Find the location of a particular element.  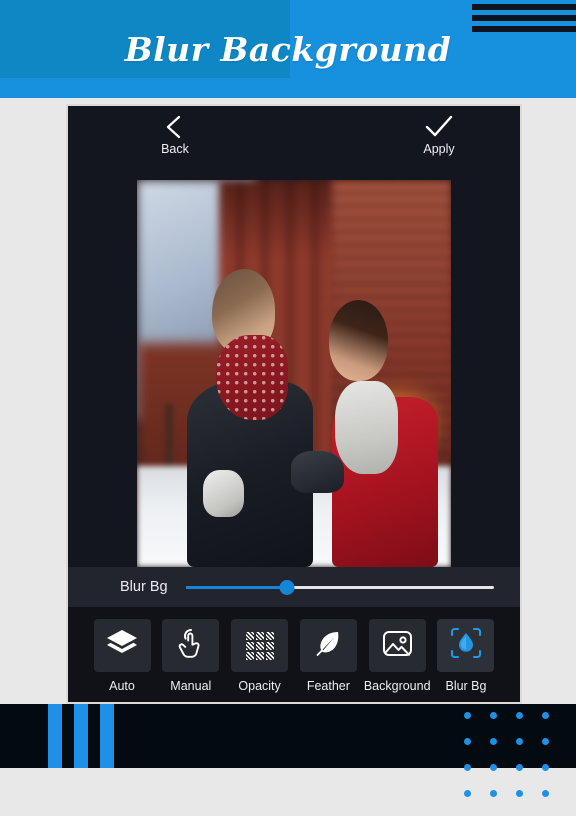

tap-hand-icon is located at coordinates (191, 645).